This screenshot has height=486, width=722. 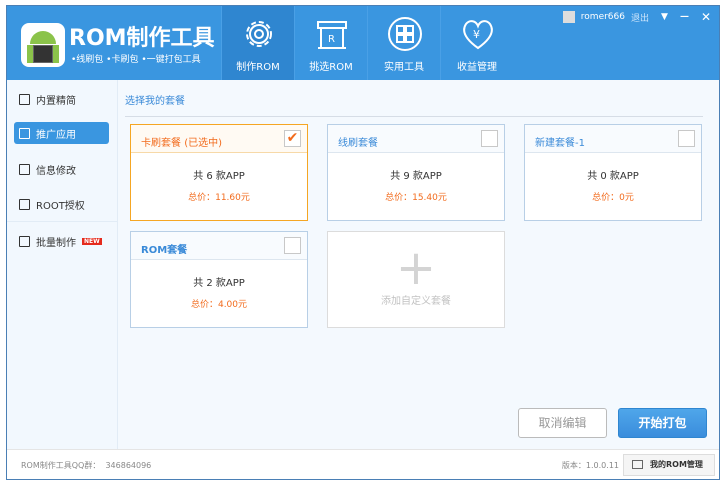 I want to click on package-card: 新建套餐-1 共 0 款APP 总价：0元, so click(x=613, y=172).